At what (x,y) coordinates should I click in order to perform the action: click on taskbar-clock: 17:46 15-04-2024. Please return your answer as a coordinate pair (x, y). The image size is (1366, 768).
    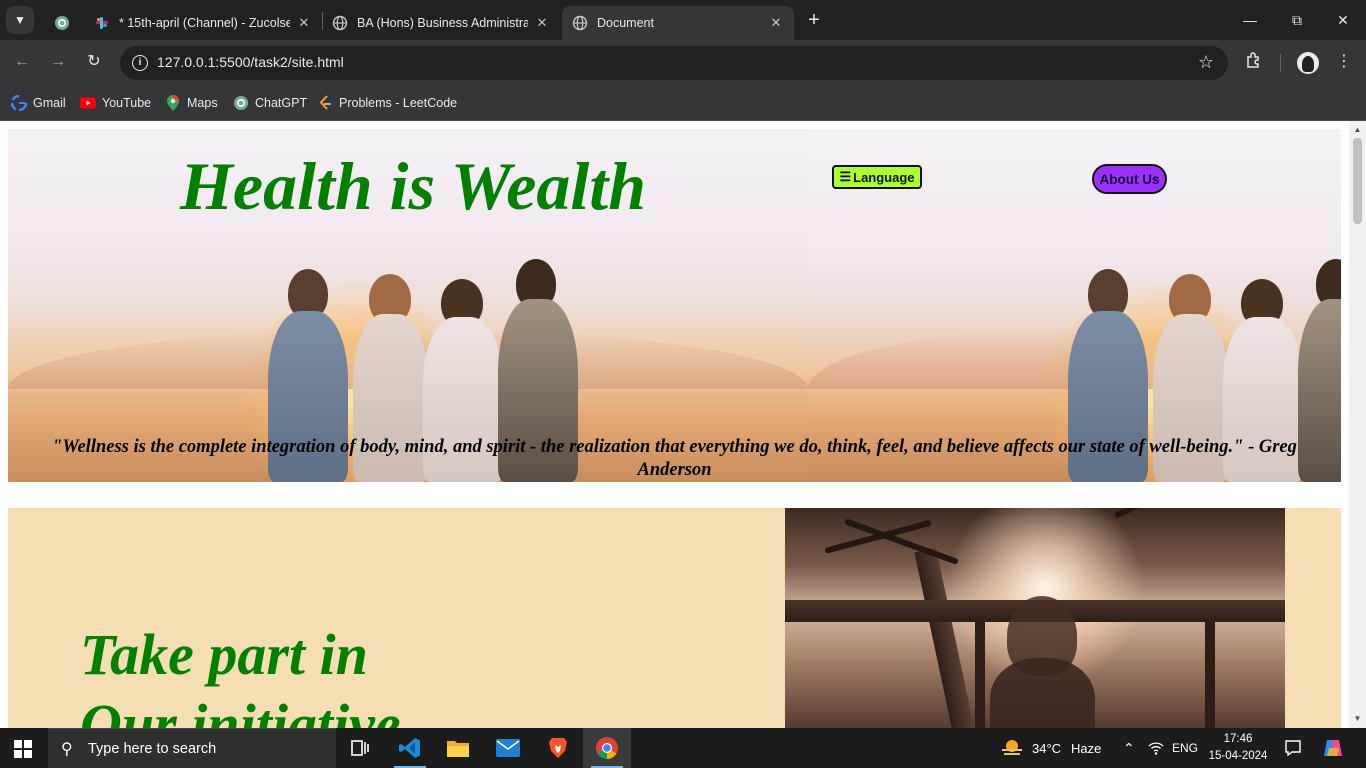
    Looking at the image, I should click on (1238, 748).